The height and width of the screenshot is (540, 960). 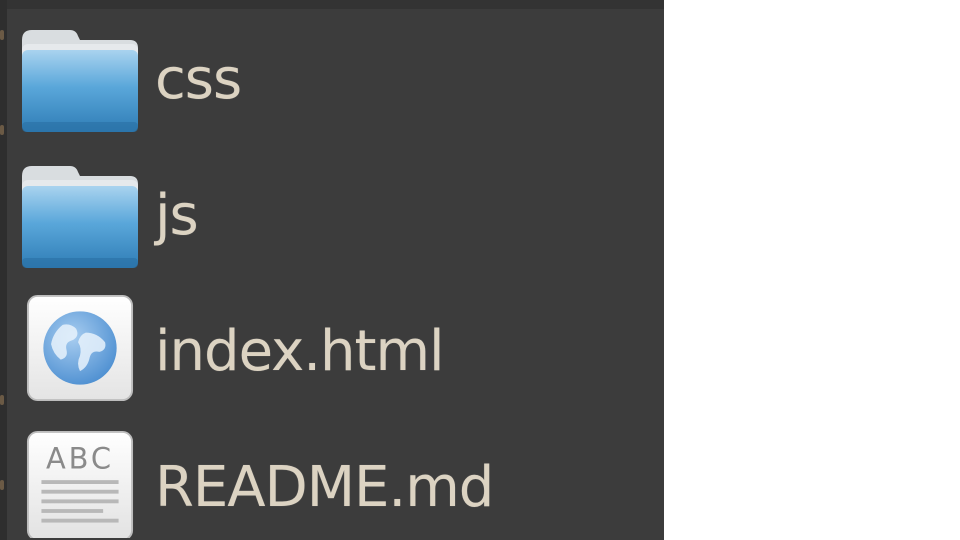 I want to click on file-name-label: js, so click(x=177, y=215).